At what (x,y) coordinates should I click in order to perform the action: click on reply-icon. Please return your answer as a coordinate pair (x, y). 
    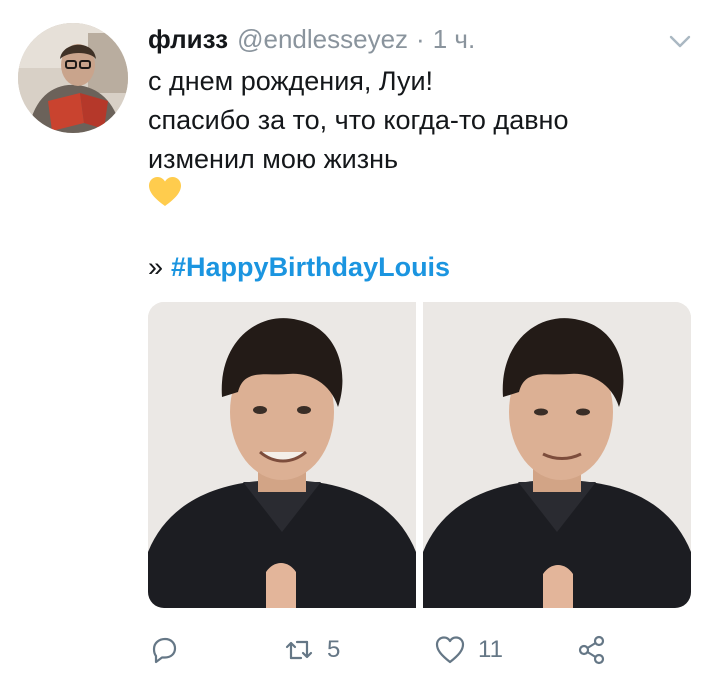
    Looking at the image, I should click on (164, 650).